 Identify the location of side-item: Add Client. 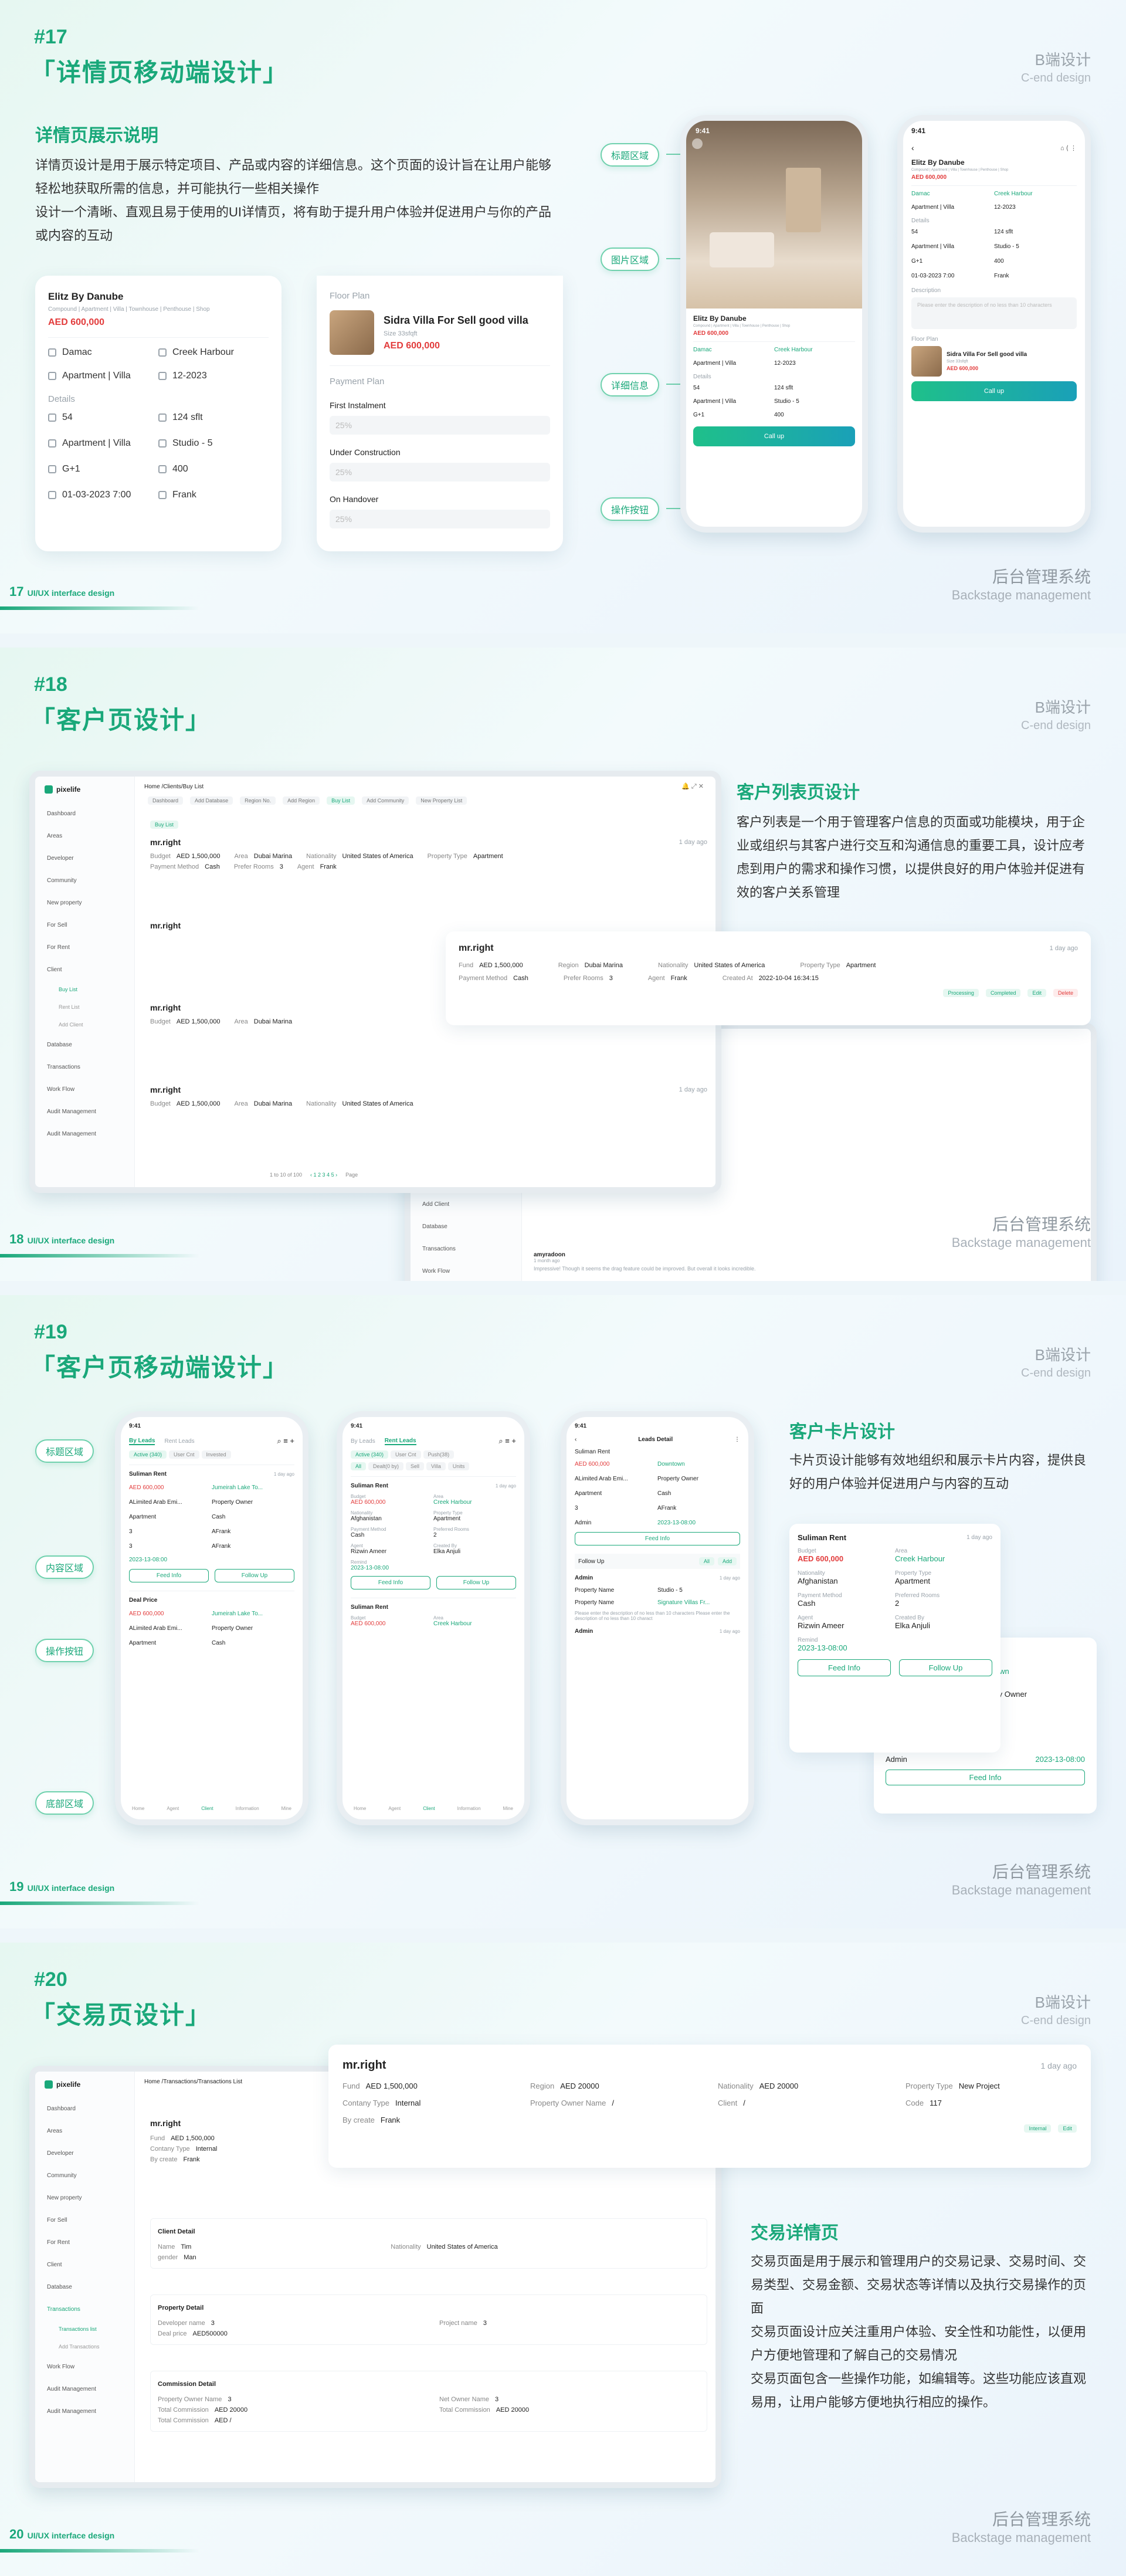
(466, 1204).